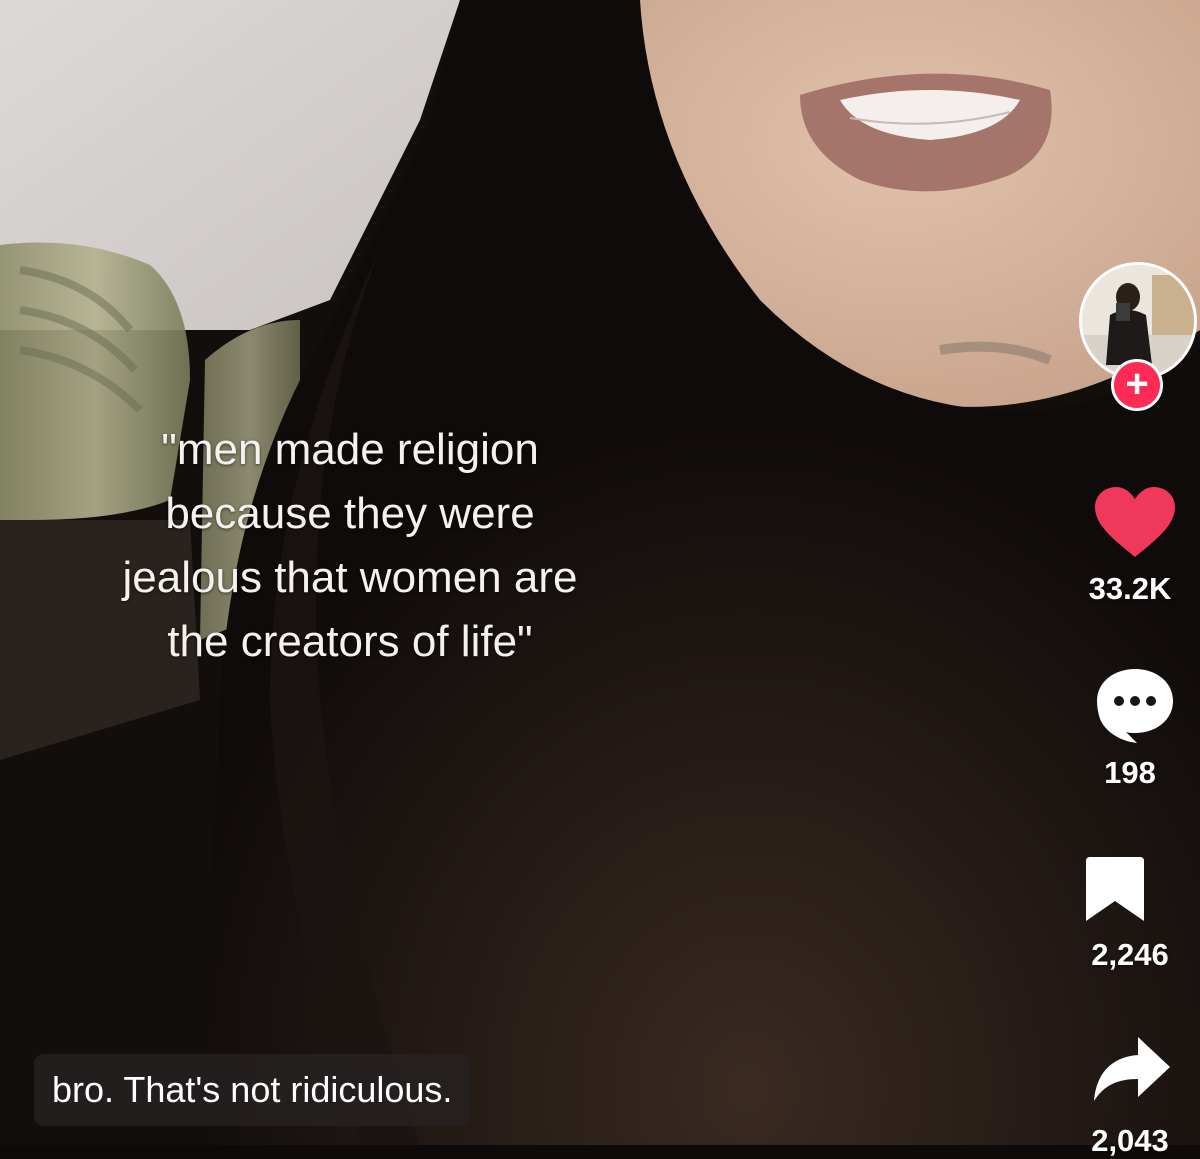 This screenshot has height=1159, width=1200. I want to click on like-count: 33.2K, so click(1130, 588).